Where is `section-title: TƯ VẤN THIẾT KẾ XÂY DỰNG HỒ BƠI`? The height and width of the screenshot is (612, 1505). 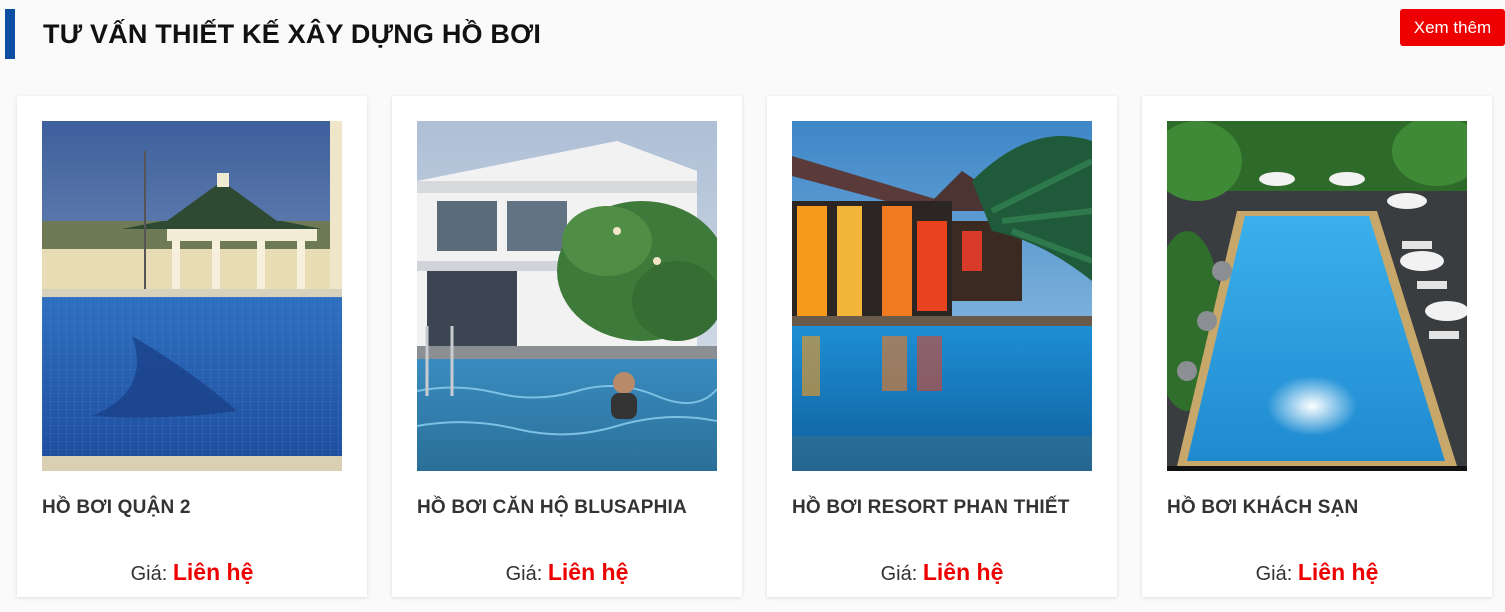
section-title: TƯ VẤN THIẾT KẾ XÂY DỰNG HỒ BƠI is located at coordinates (292, 34).